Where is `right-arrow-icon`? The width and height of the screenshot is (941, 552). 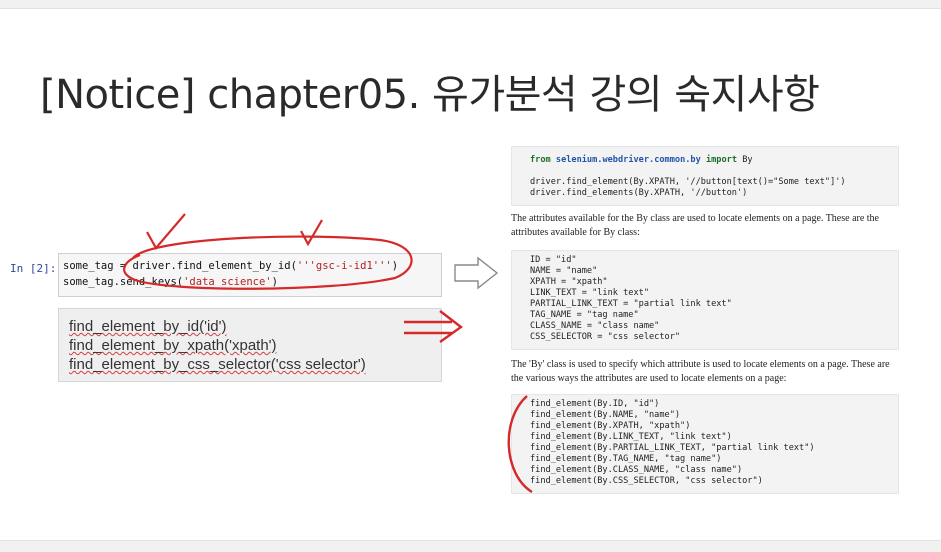
right-arrow-icon is located at coordinates (476, 273).